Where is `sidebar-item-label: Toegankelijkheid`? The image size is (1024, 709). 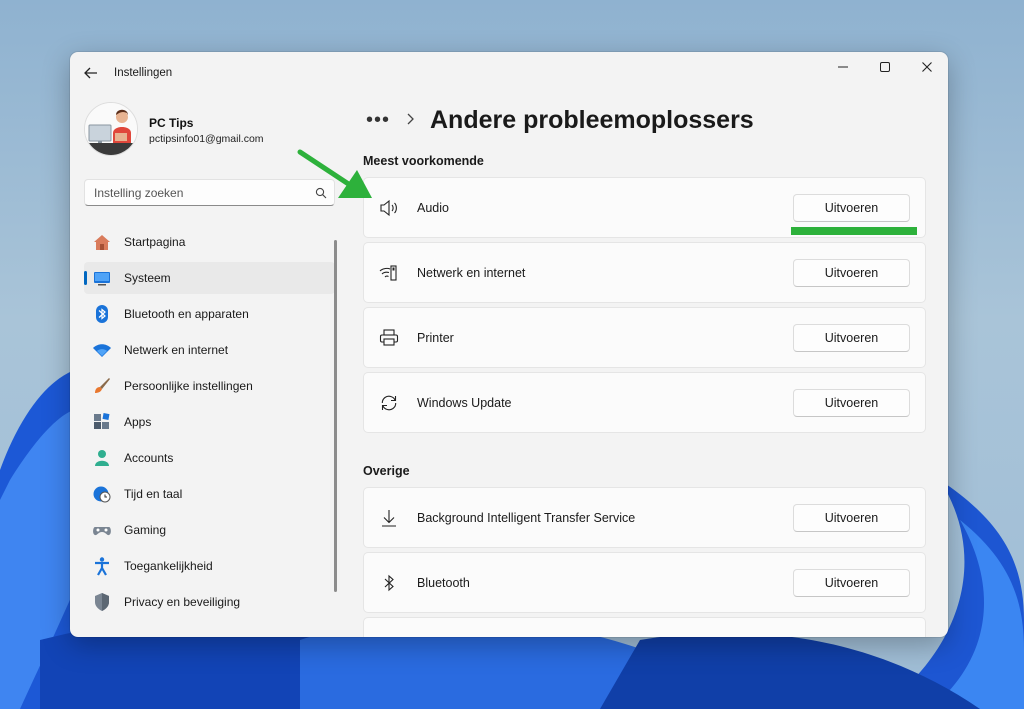
sidebar-item-label: Toegankelijkheid is located at coordinates (168, 566).